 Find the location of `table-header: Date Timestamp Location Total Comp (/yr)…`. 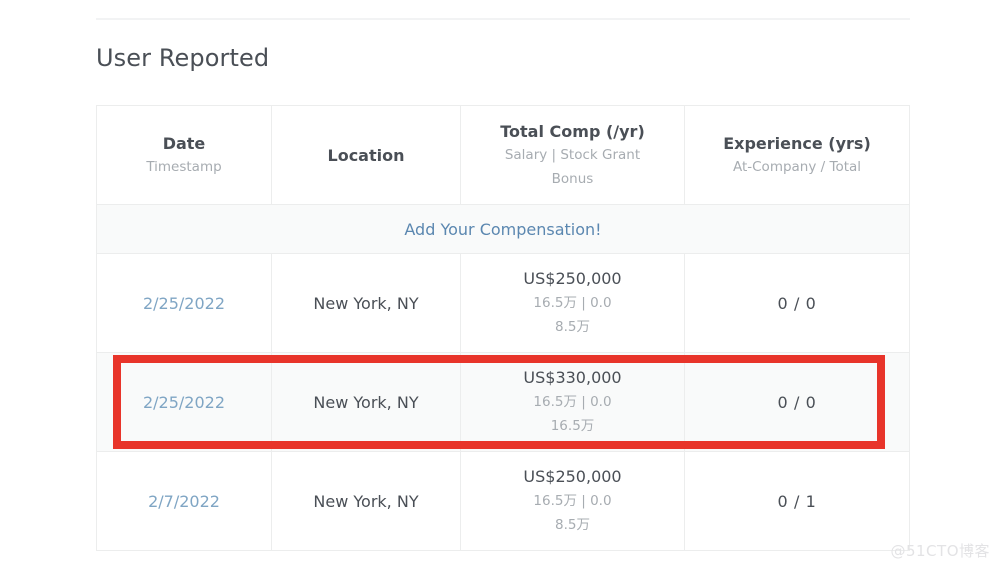

table-header: Date Timestamp Location Total Comp (/yr)… is located at coordinates (503, 155).